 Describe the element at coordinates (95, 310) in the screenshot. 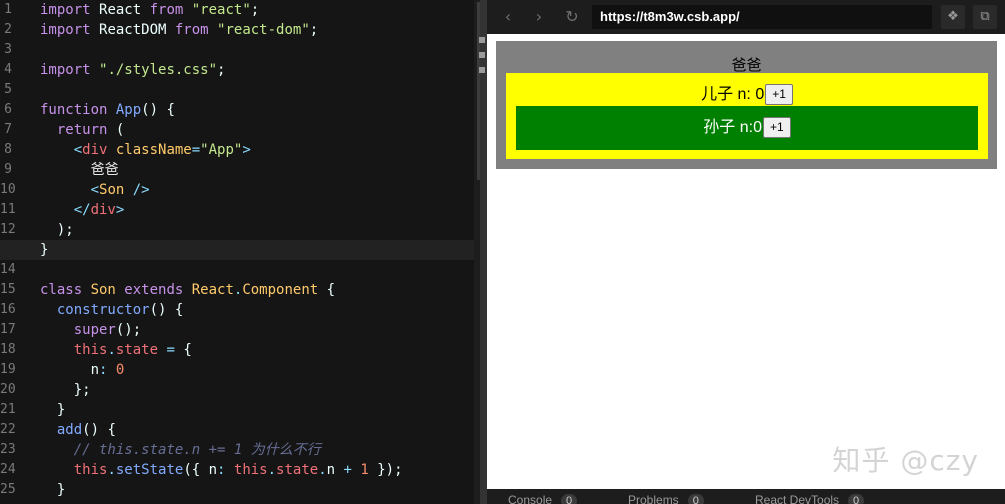

I see `code-token: constructor` at that location.